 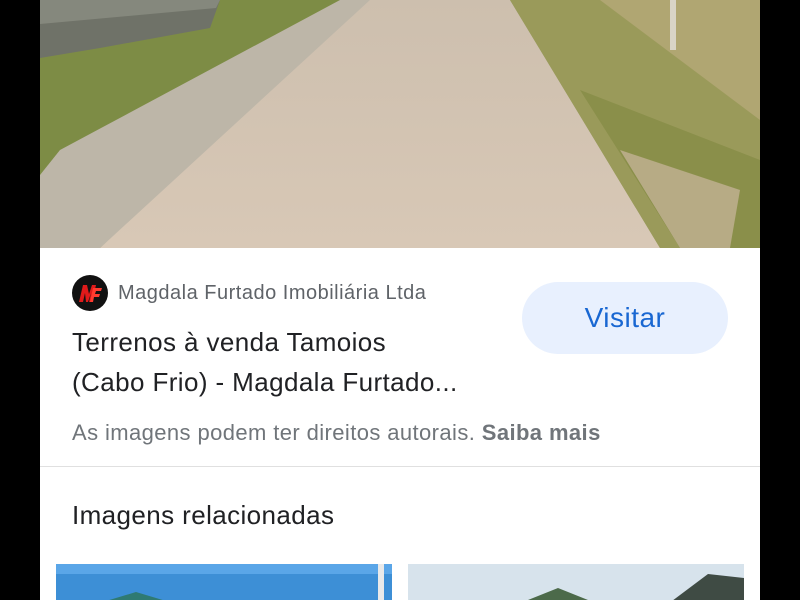 What do you see at coordinates (272, 292) in the screenshot?
I see `source-name: Magdala Furtado Imobiliária Ltda` at bounding box center [272, 292].